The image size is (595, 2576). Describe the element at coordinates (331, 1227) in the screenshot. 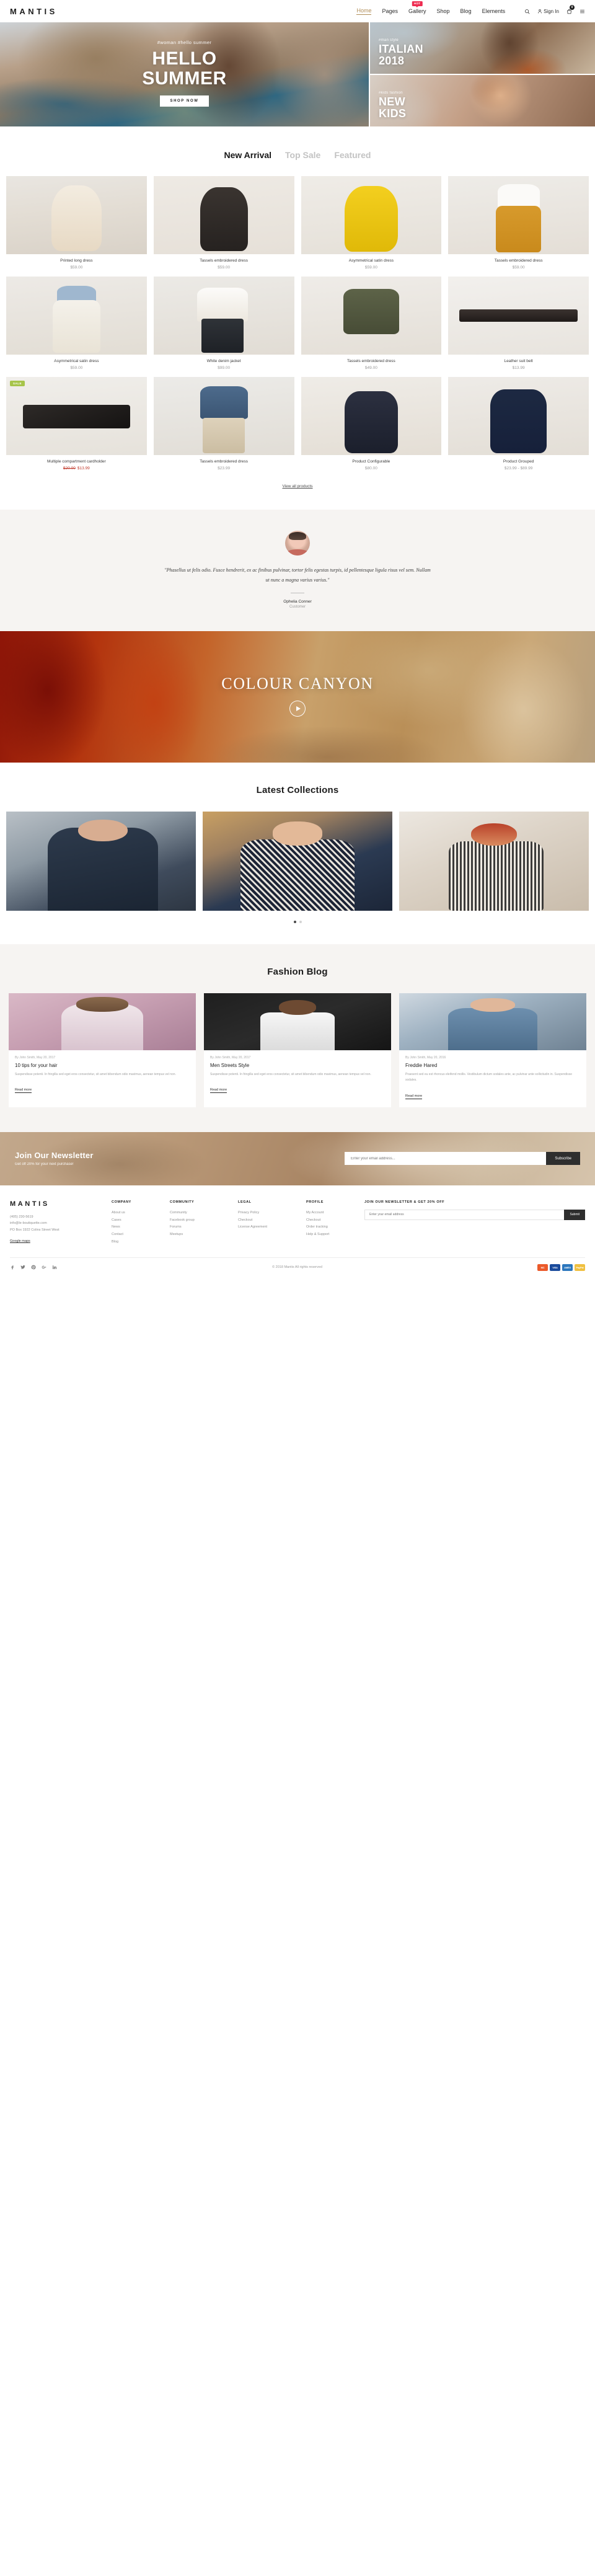

I see `footer-link: Order tracking` at that location.